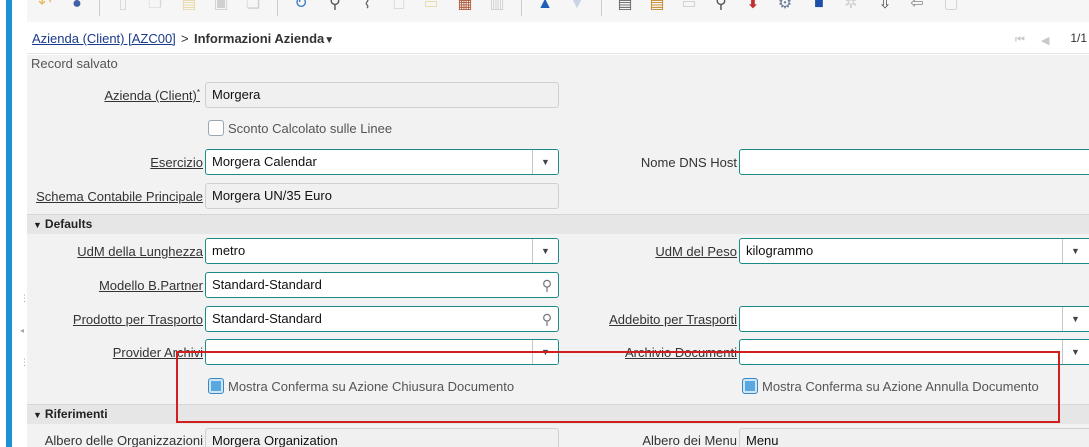 This screenshot has height=447, width=1089. What do you see at coordinates (123, 7) in the screenshot?
I see `new-record-icon: ▯` at bounding box center [123, 7].